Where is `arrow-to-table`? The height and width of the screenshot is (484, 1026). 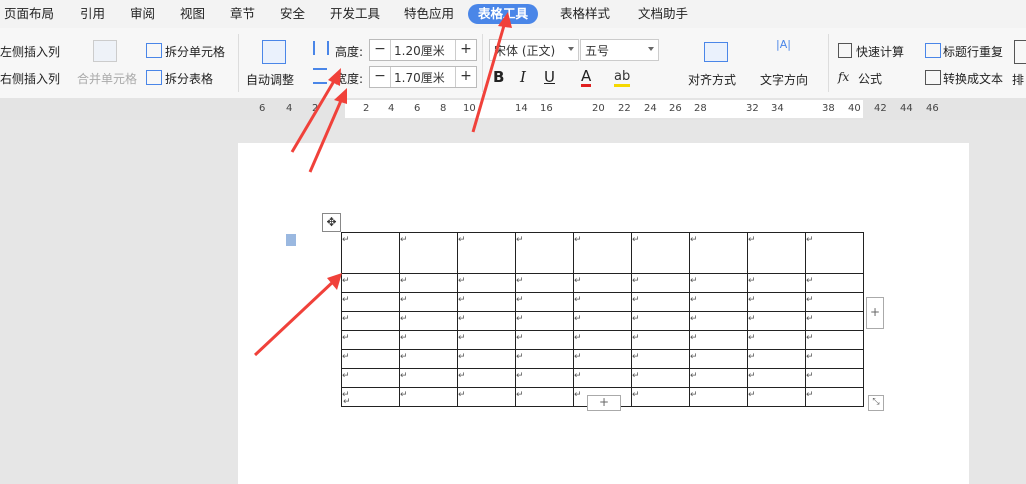
arrow-to-table is located at coordinates (295, 317).